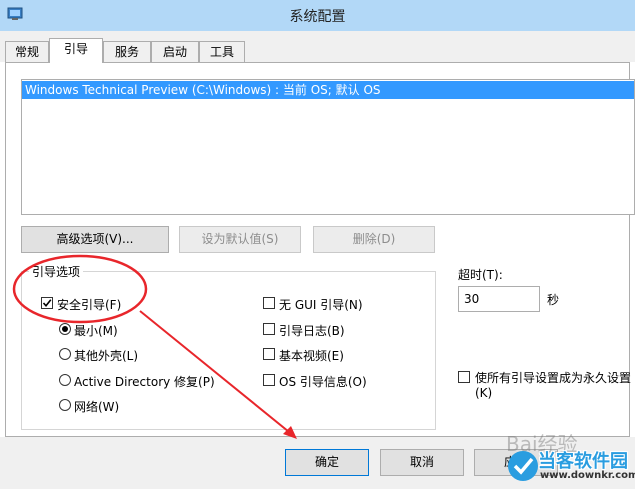 The width and height of the screenshot is (635, 489). Describe the element at coordinates (65, 329) in the screenshot. I see `mode-minimal-radio` at that location.